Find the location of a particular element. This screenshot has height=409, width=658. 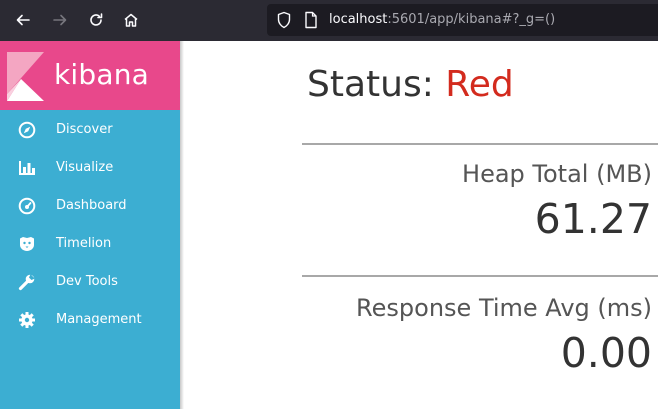

sidebar-item-visualize: Visualize is located at coordinates (90, 168).